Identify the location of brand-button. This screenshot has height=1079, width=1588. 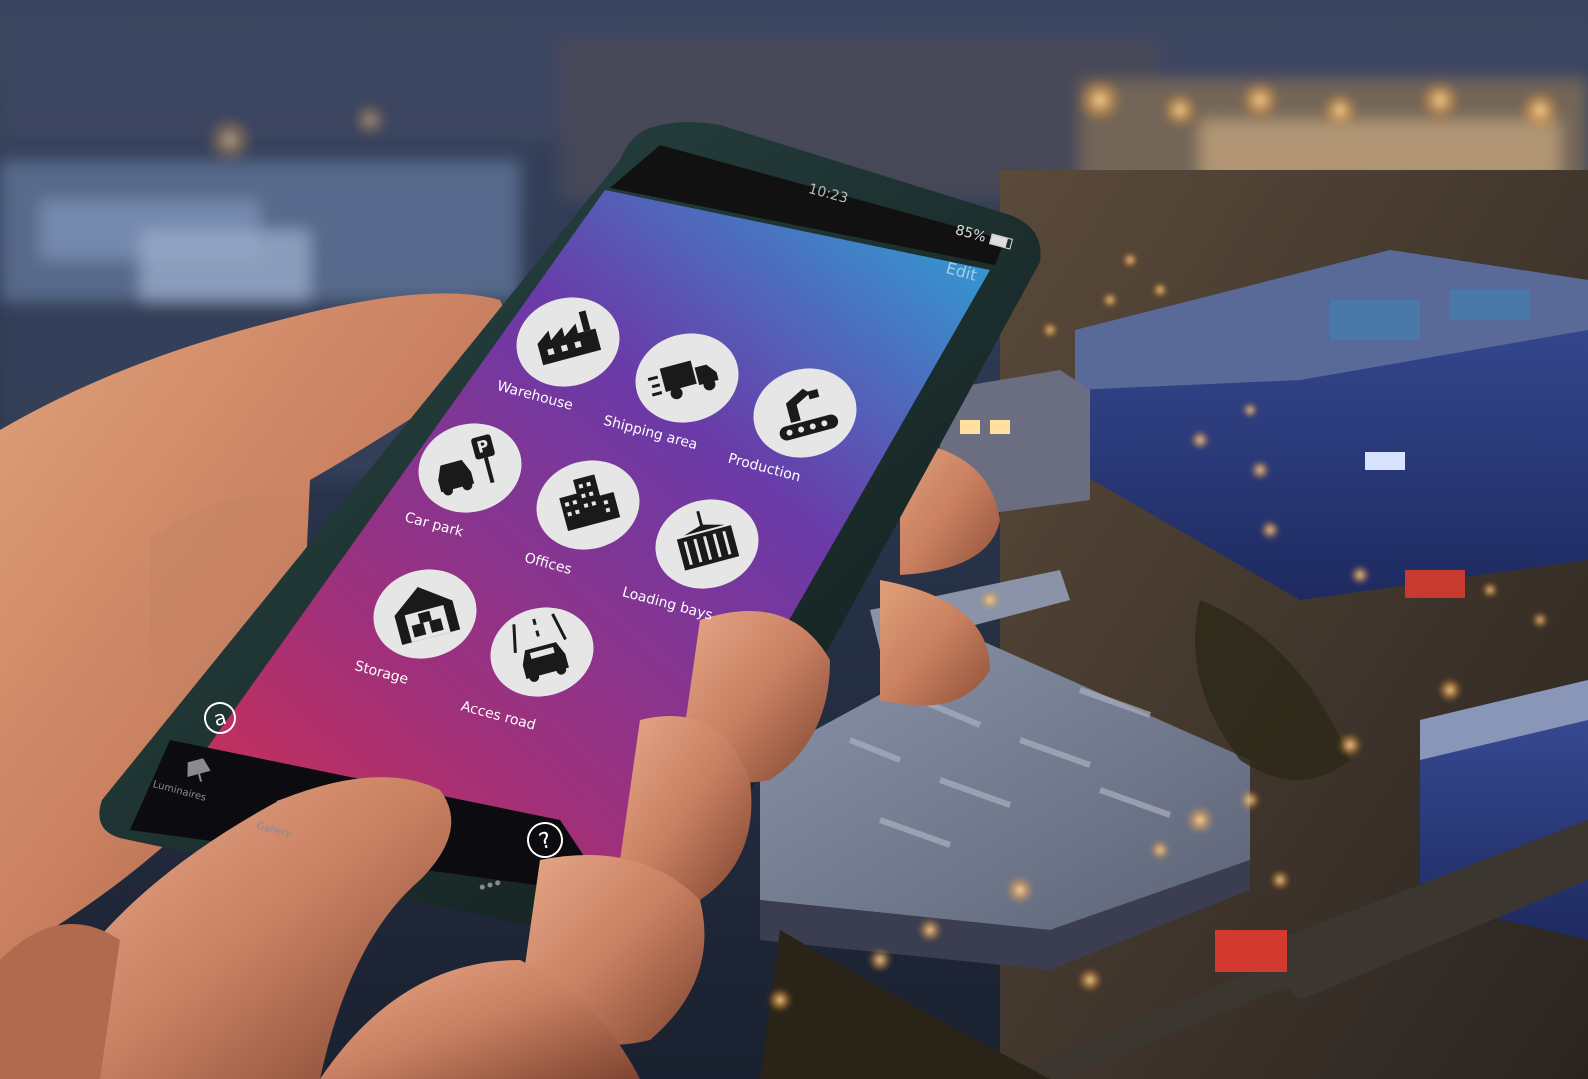
(220, 718).